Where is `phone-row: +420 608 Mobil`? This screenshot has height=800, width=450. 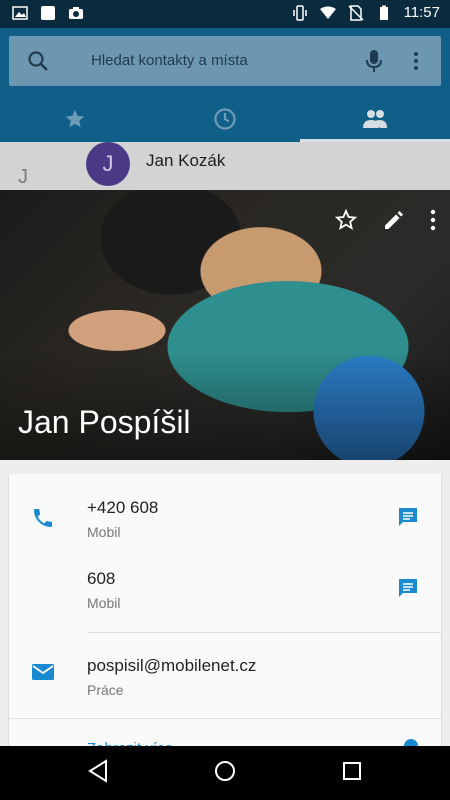
phone-row: +420 608 Mobil is located at coordinates (225, 526).